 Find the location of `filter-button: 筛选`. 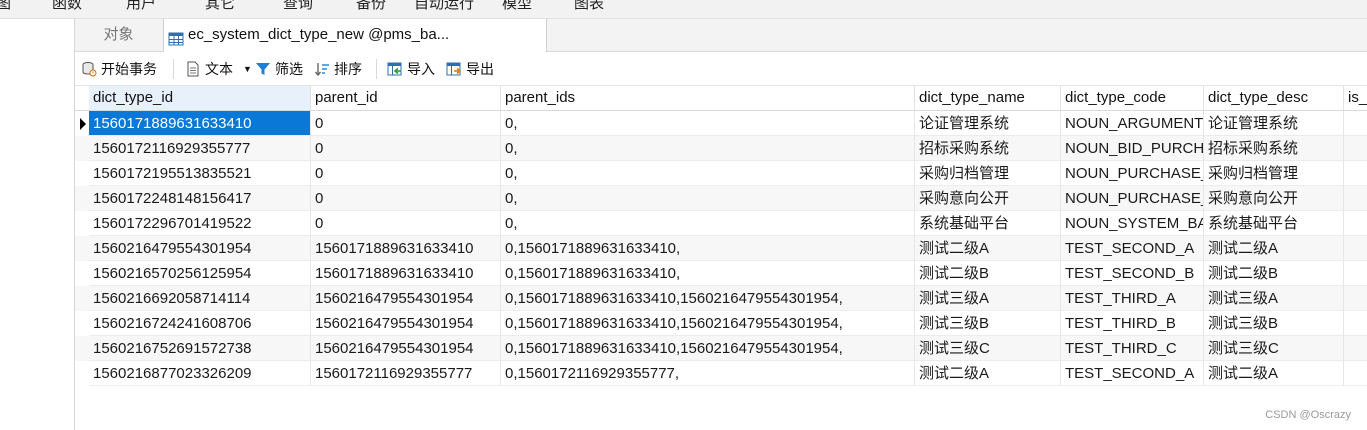

filter-button: 筛选 is located at coordinates (281, 69).